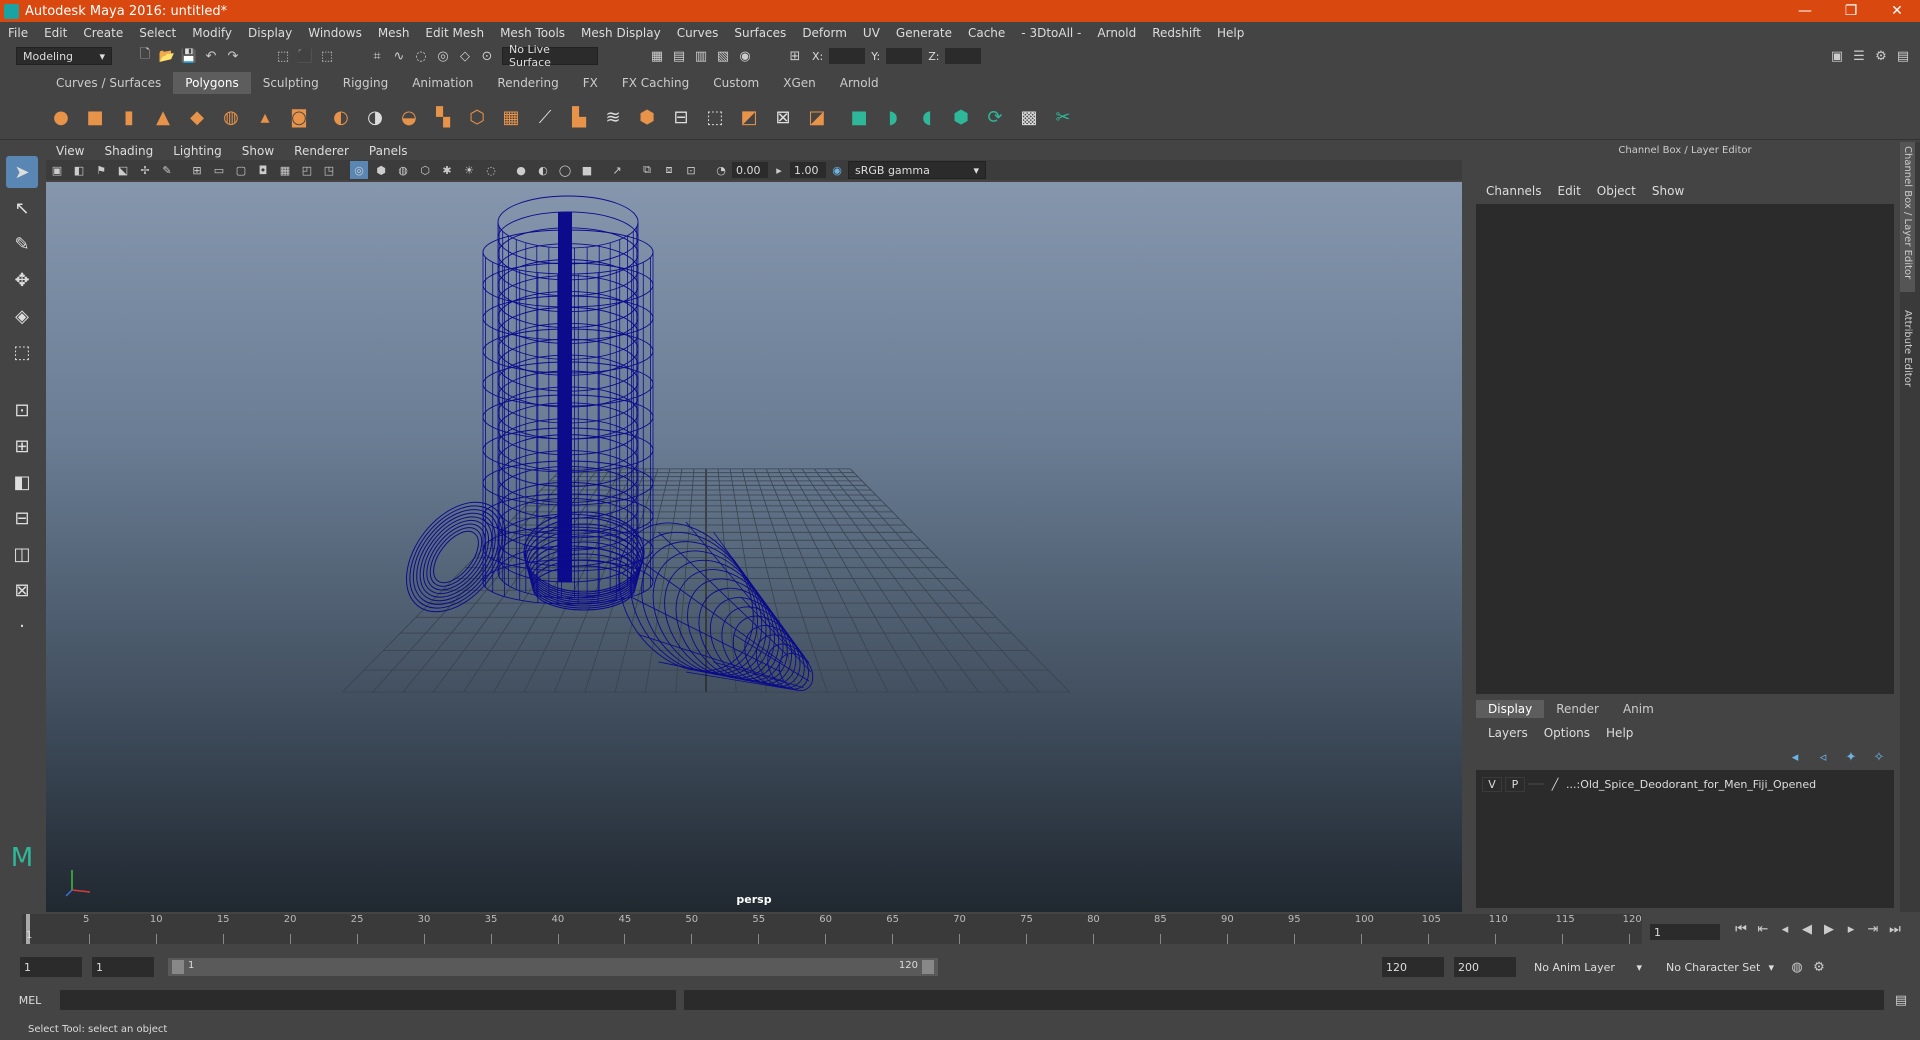  I want to click on go-to-start-icon: ⏮, so click(1741, 929).